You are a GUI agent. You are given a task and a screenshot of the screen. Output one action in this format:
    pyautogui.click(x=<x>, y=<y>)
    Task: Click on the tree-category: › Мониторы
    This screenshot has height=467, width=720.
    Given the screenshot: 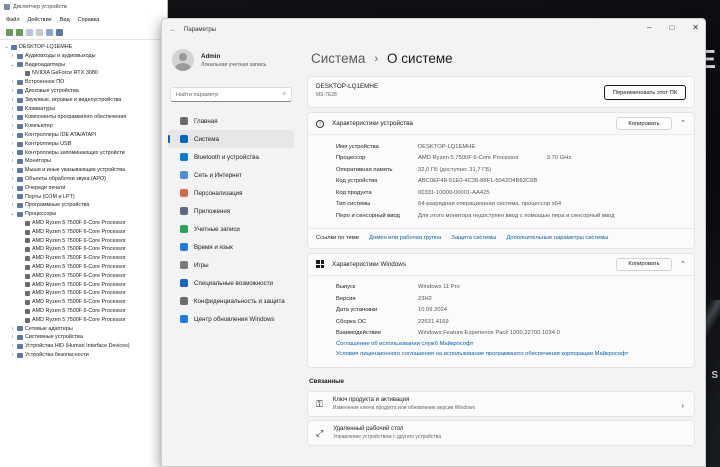 What is the action you would take?
    pyautogui.click(x=85, y=161)
    